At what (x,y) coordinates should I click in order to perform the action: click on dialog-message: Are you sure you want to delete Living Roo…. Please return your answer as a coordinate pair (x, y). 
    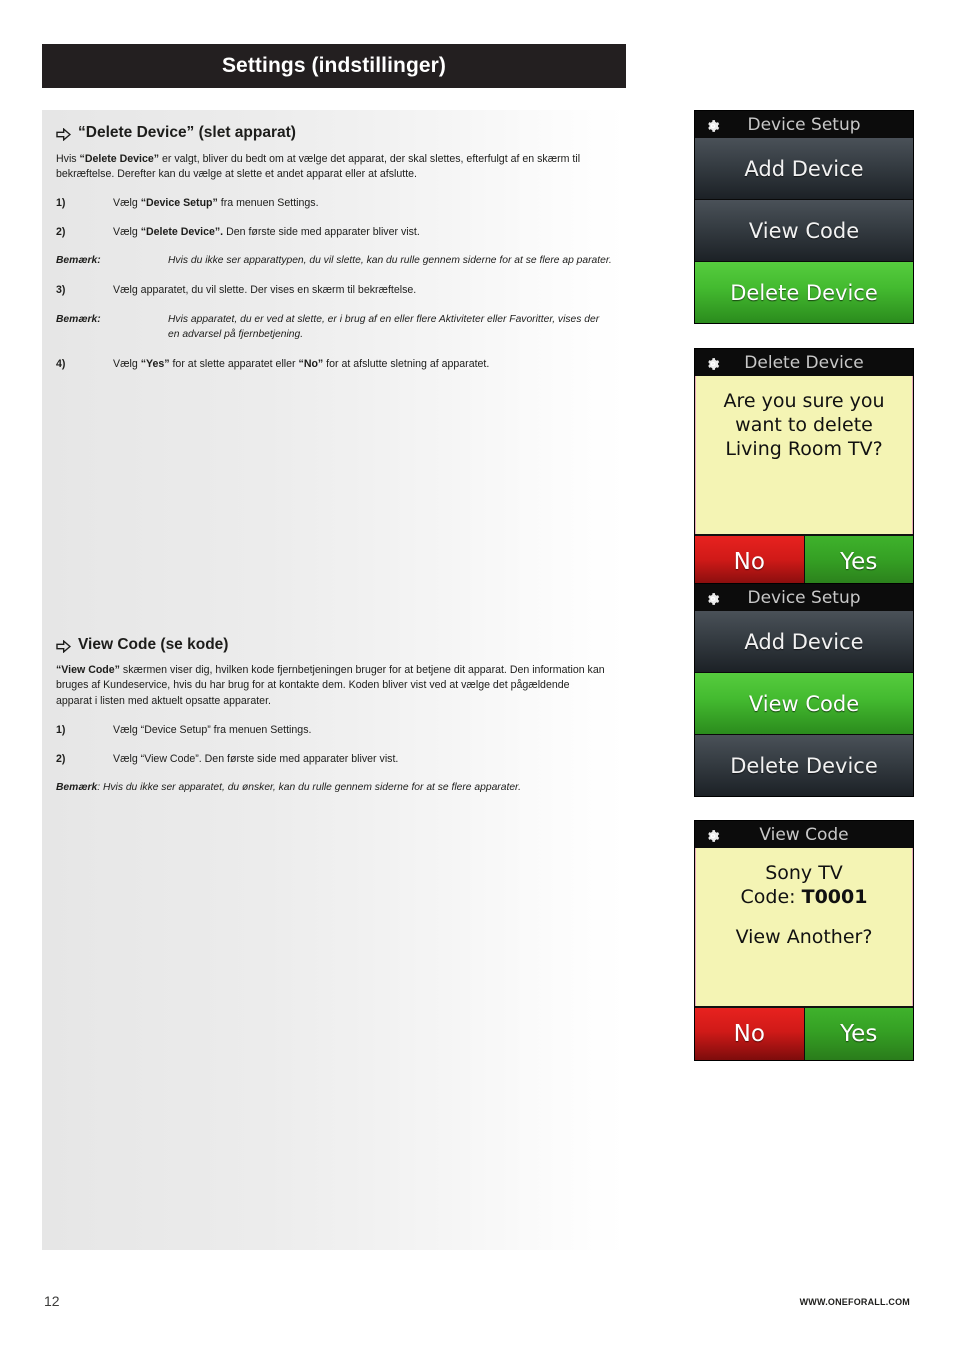
    Looking at the image, I should click on (804, 455).